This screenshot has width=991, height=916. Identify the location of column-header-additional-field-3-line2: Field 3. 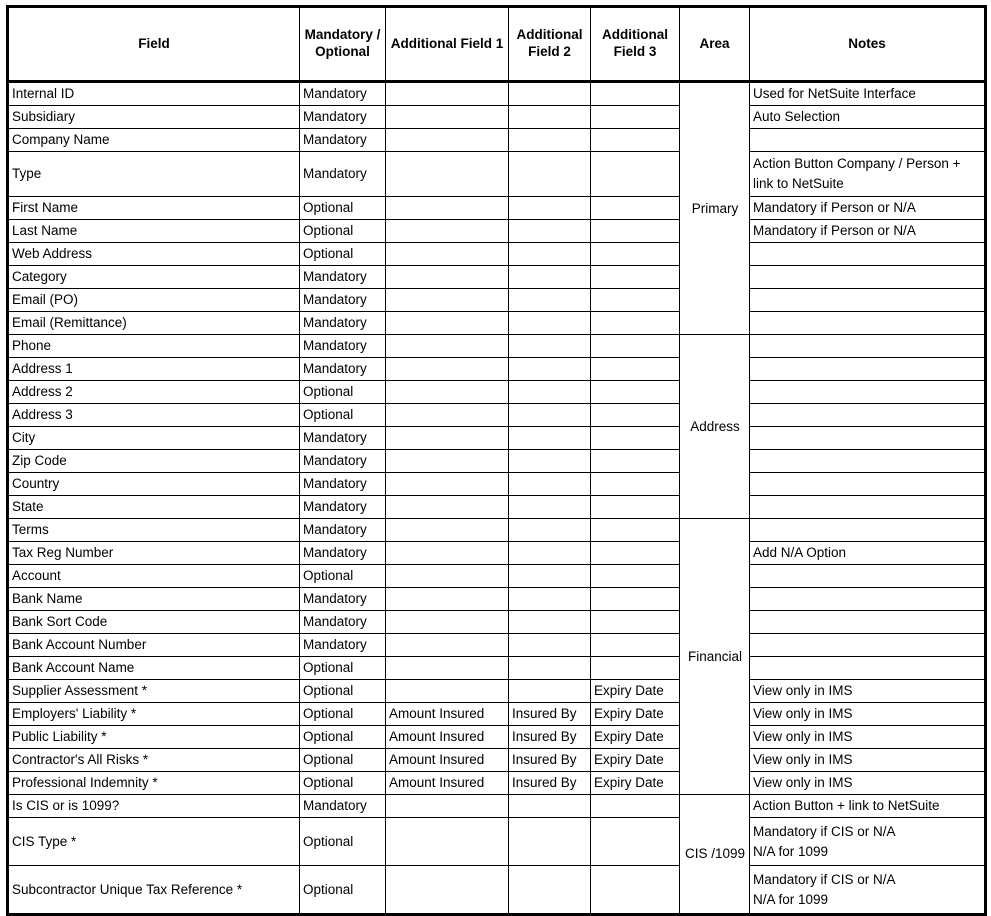
(635, 51).